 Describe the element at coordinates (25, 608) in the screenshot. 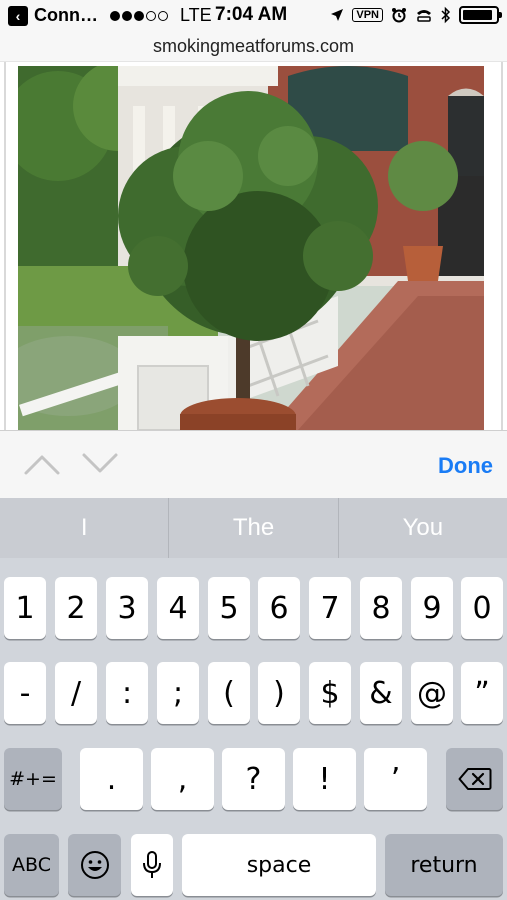

I see `key-1: 1` at that location.